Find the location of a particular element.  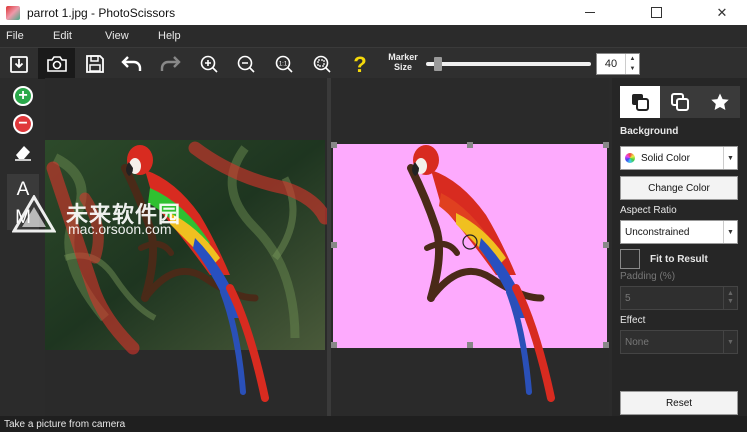

fit-to-result-label: Fit to Result is located at coordinates (679, 259).